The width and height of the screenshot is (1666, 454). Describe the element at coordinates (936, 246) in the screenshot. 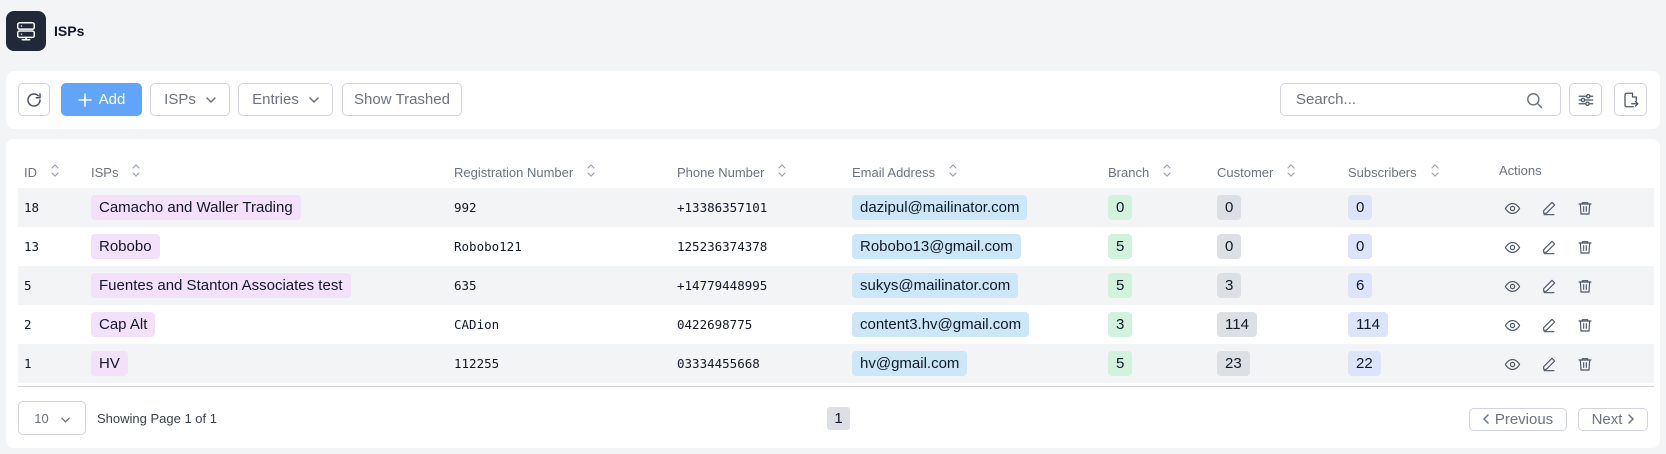

I see `email-badge: Robobo13@gmail.com` at that location.